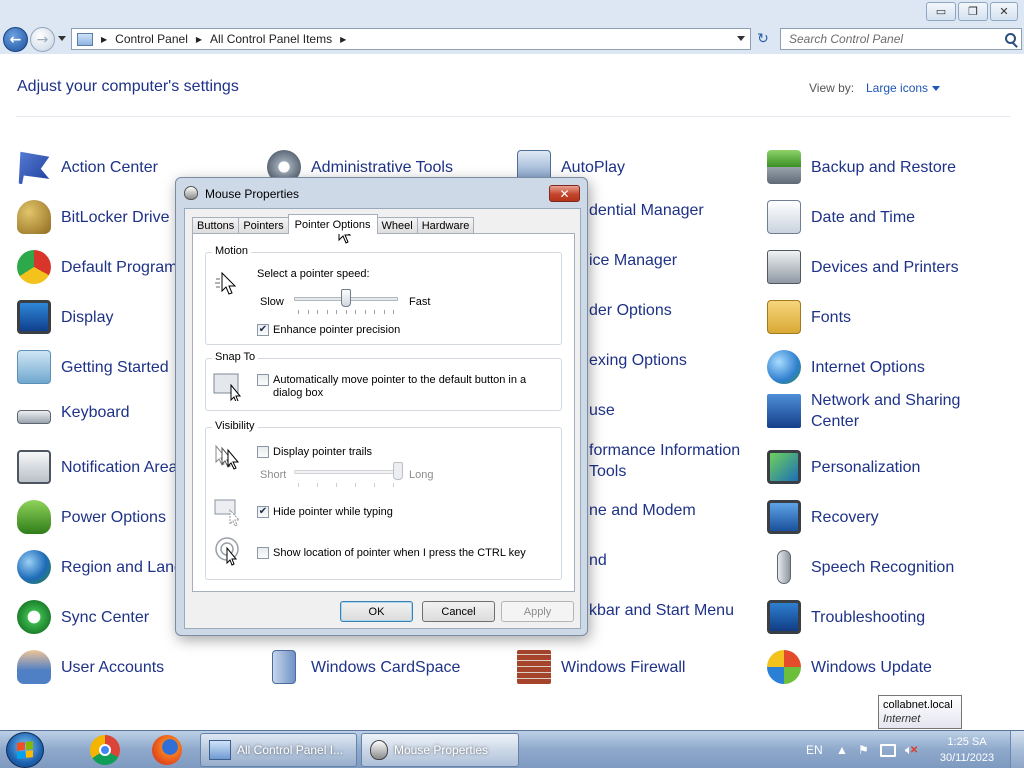 The image size is (1024, 768). What do you see at coordinates (967, 750) in the screenshot?
I see `taskbar-clock: 1:25 SA 30/11/2023` at bounding box center [967, 750].